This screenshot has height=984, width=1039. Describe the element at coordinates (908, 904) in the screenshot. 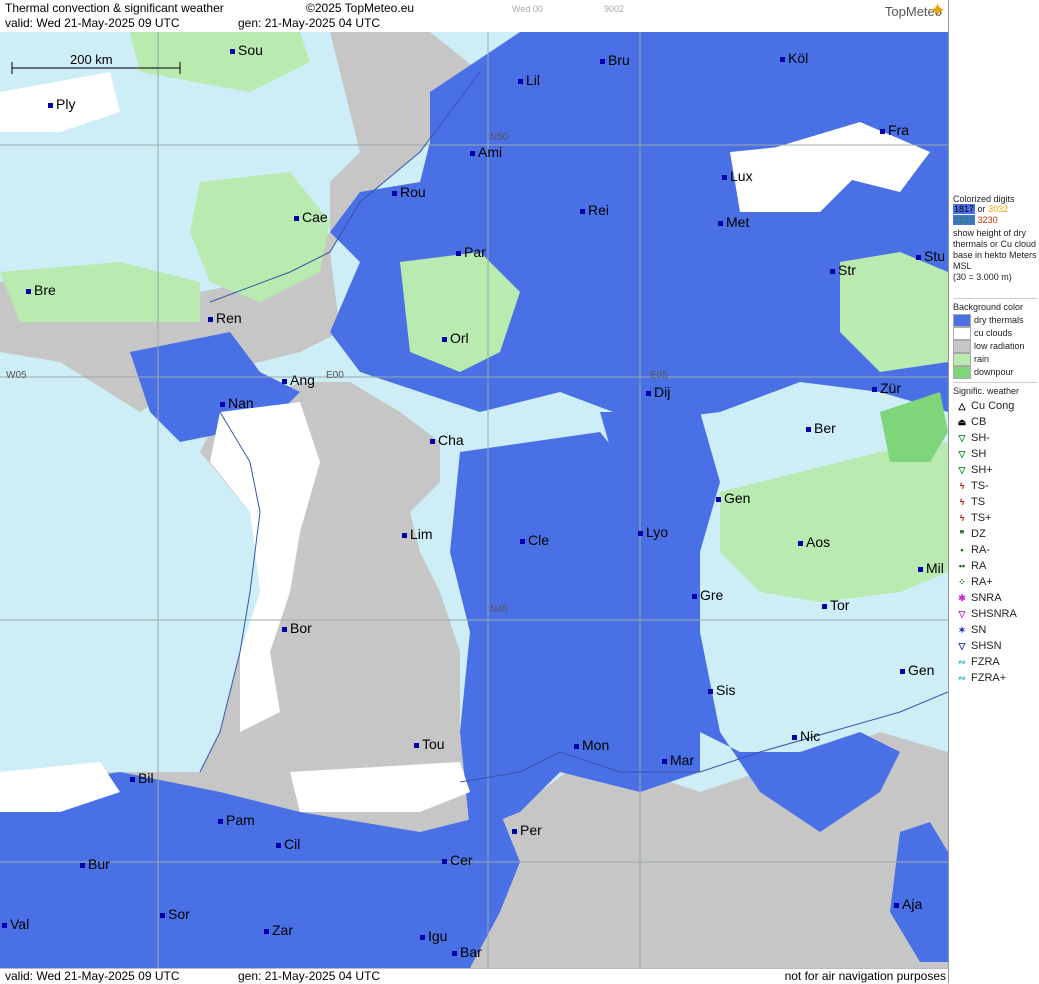

I see `city-label: Aja` at that location.